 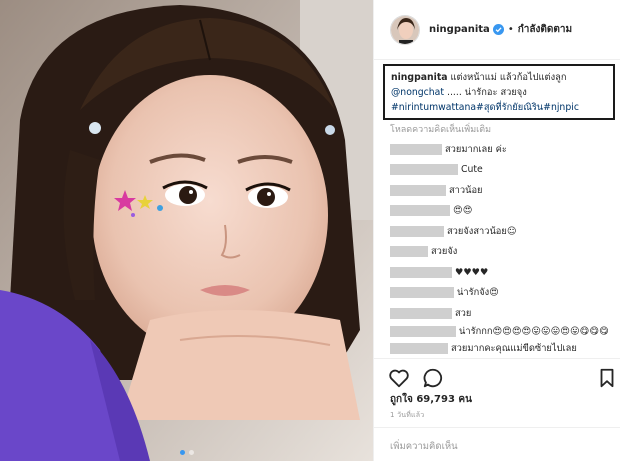 I want to click on add-comment-input: เพิ่มความคิดเห็น, so click(x=497, y=444).